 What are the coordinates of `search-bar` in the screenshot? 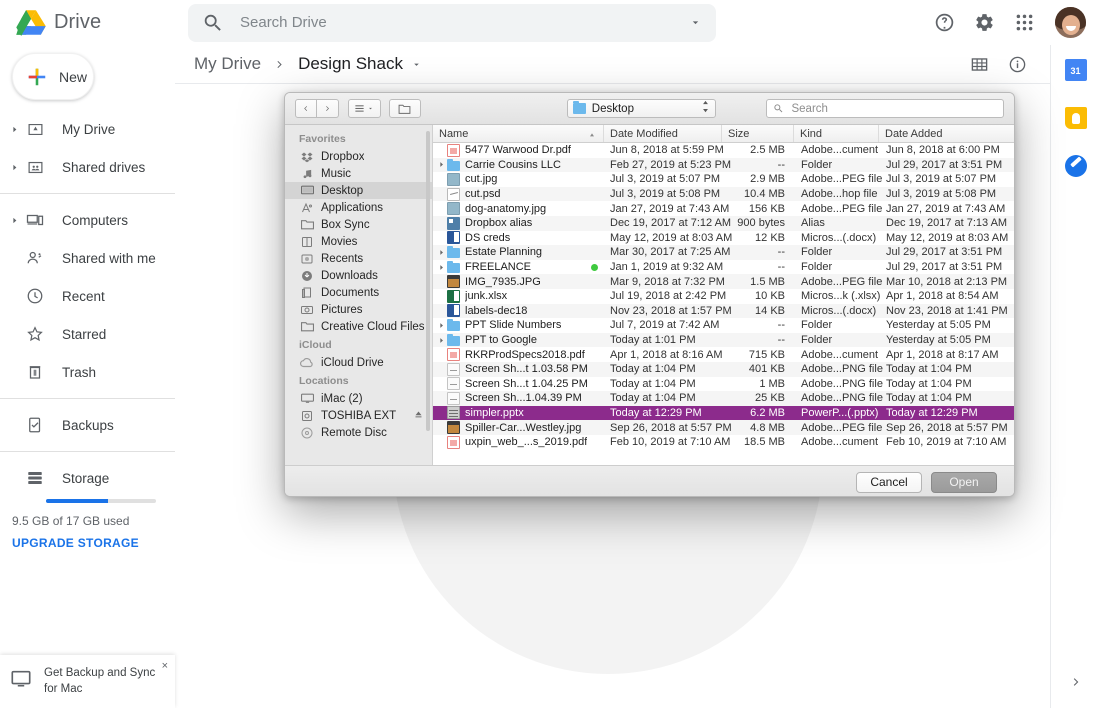 It's located at (452, 22).